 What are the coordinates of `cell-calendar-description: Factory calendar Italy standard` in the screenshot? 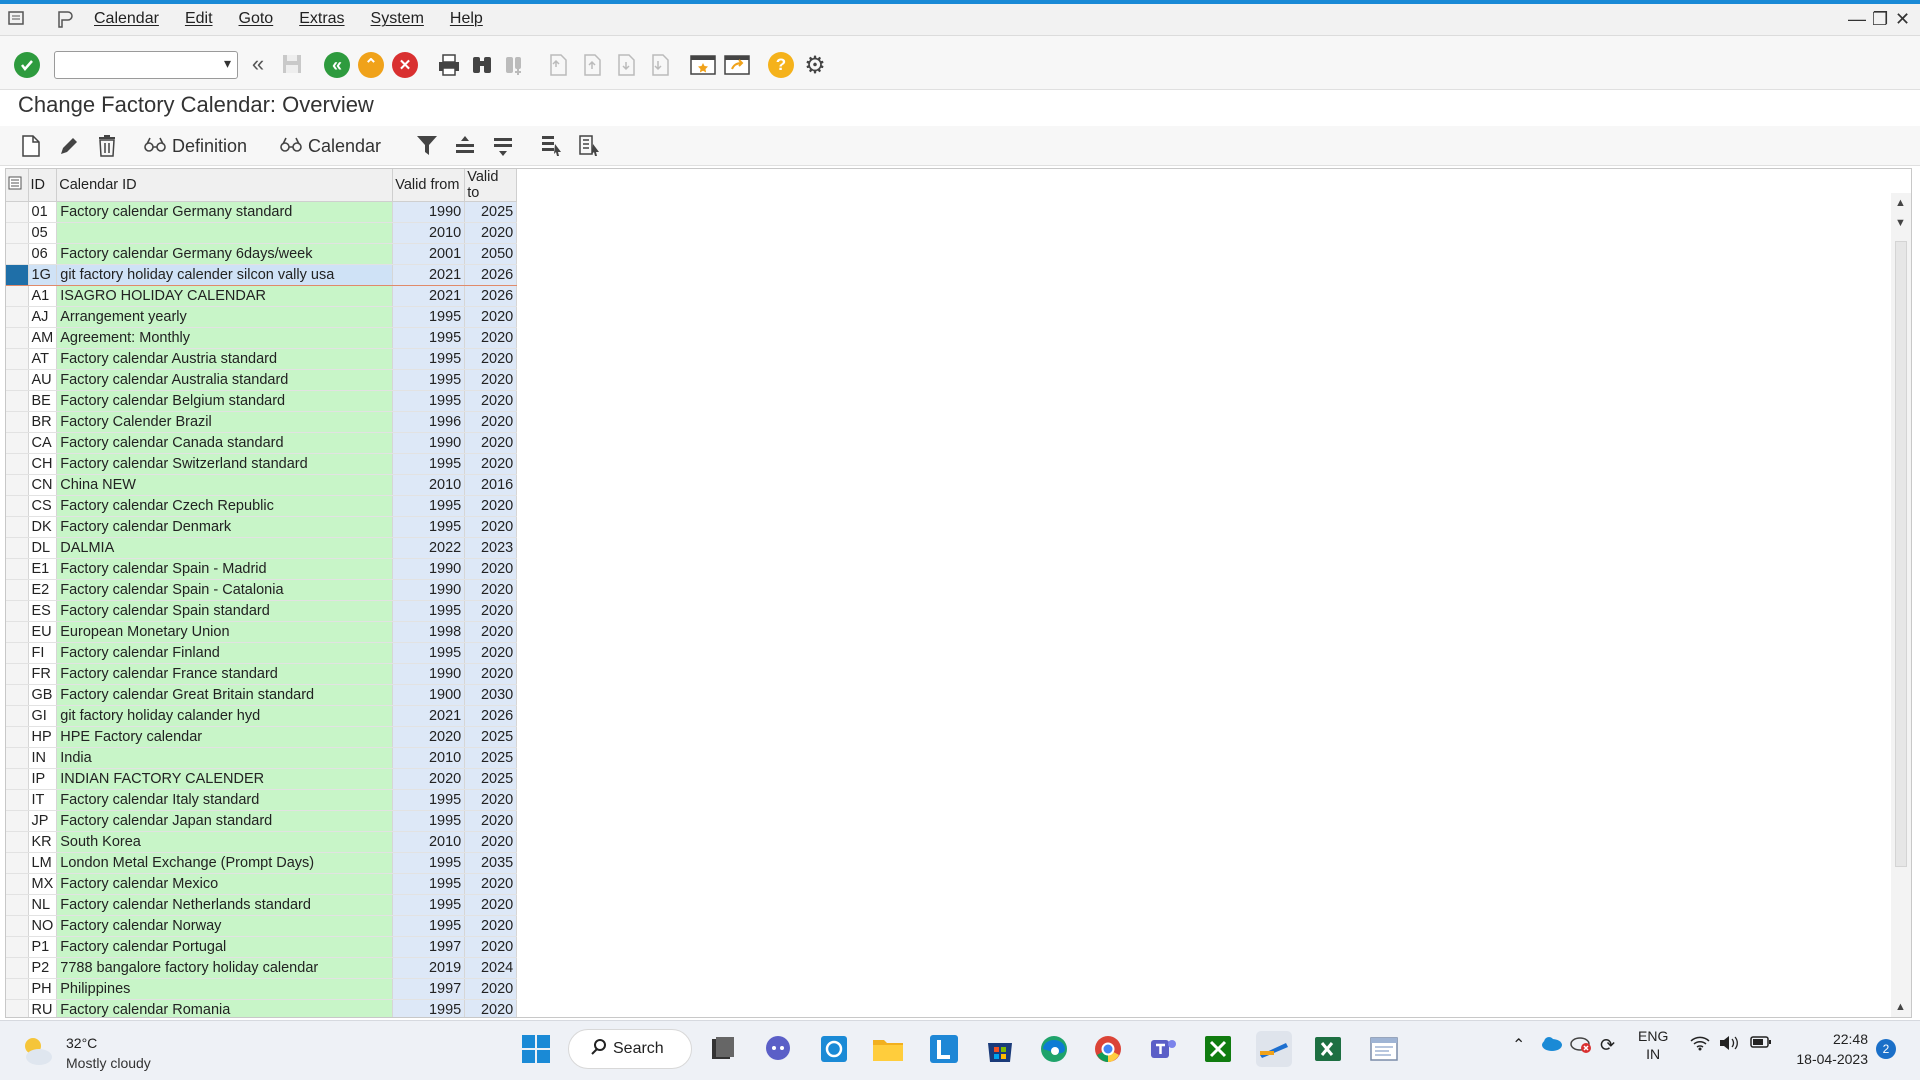 It's located at (225, 800).